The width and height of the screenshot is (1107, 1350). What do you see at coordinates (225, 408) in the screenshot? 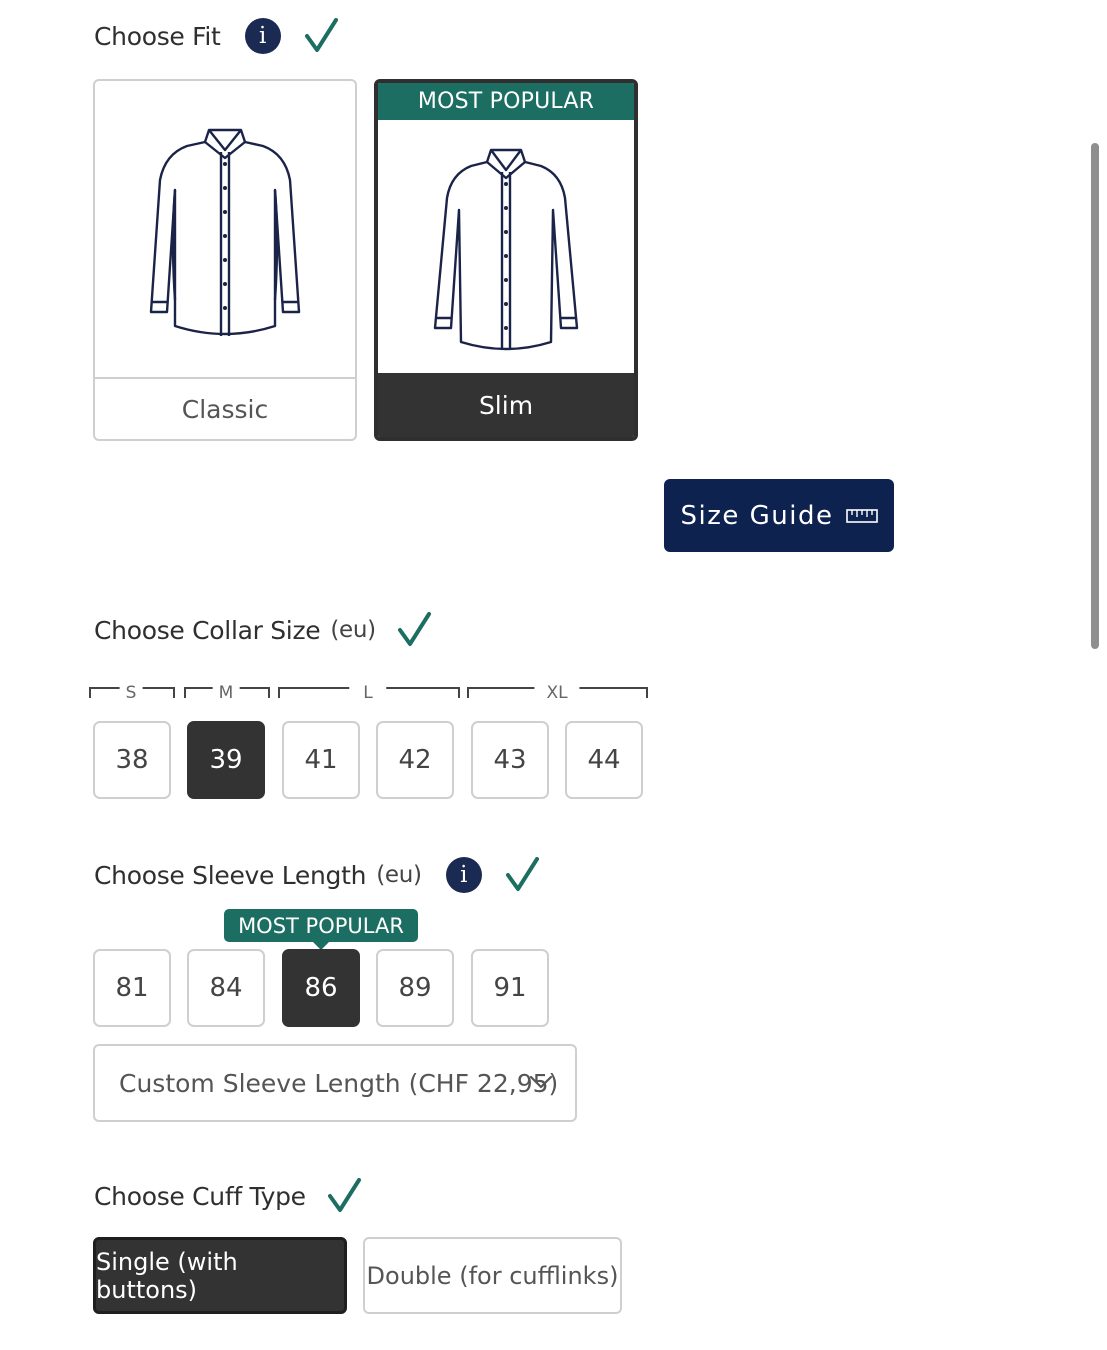
I see `fit-option-label: Classic` at bounding box center [225, 408].